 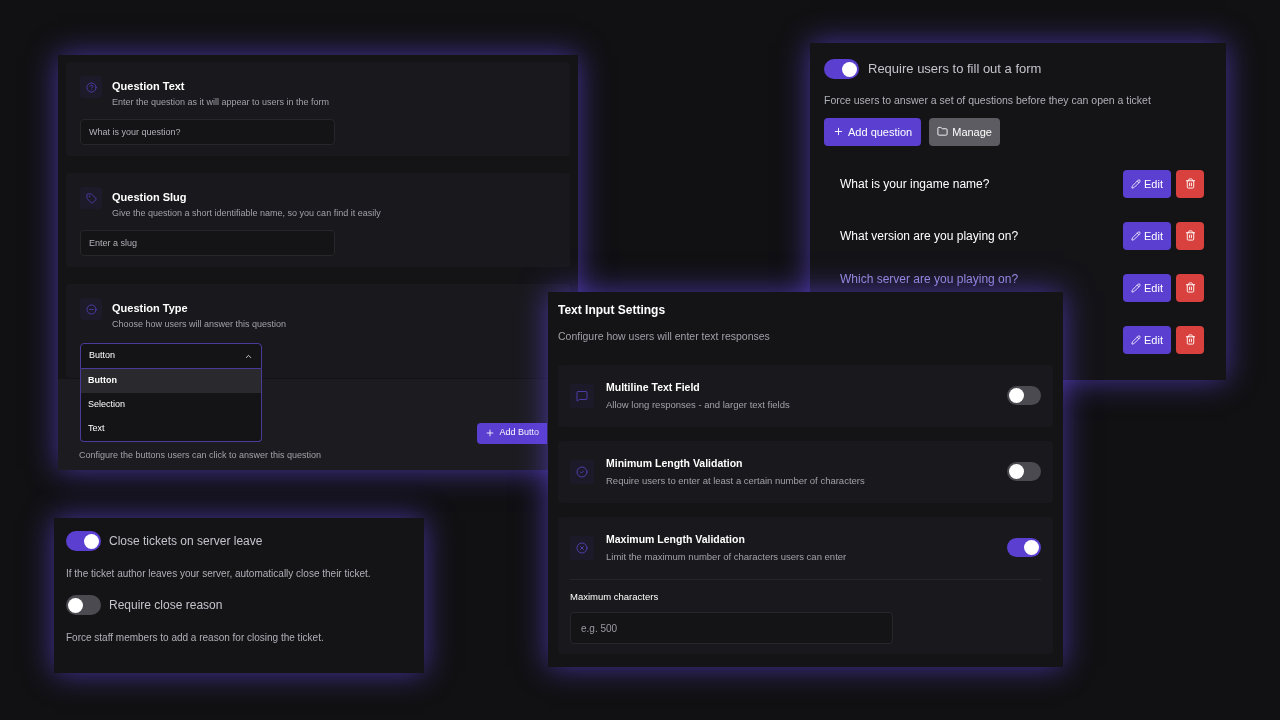 I want to click on form-description: Force users to answer a set of questions before they can open a ticket, so click(x=988, y=100).